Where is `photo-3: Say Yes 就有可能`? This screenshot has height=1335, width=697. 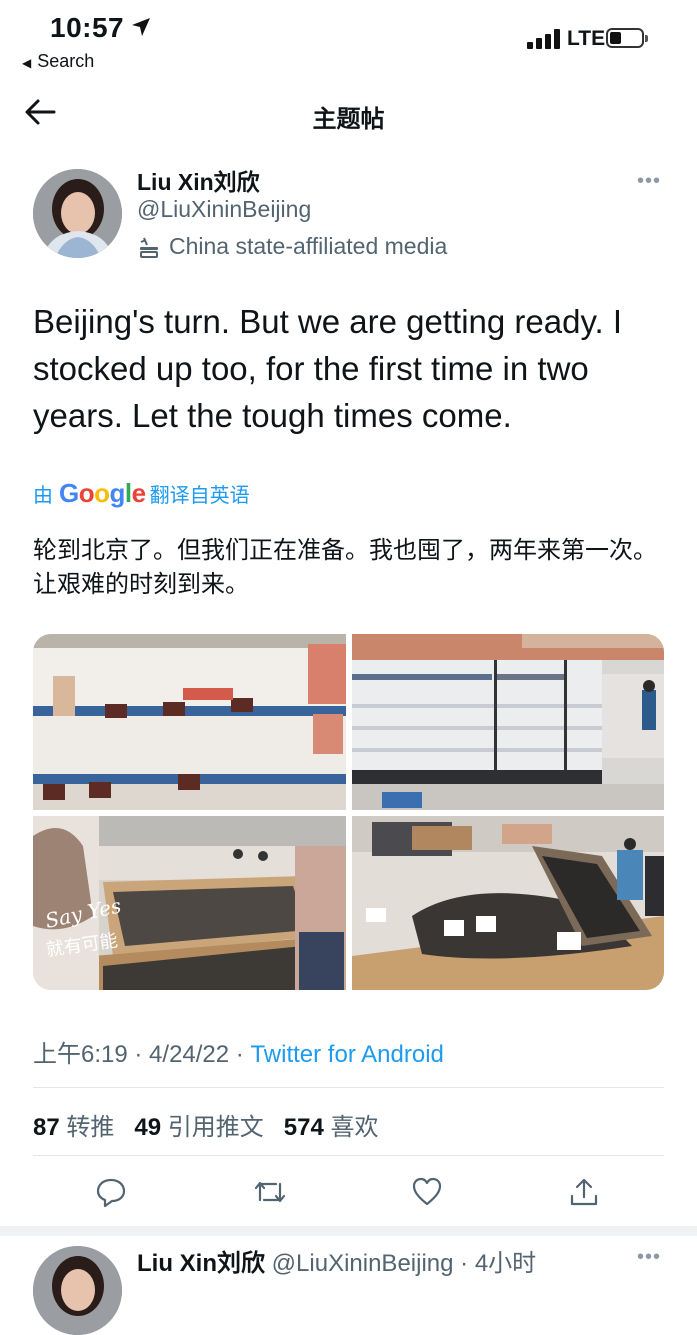
photo-3: Say Yes 就有可能 is located at coordinates (189, 903).